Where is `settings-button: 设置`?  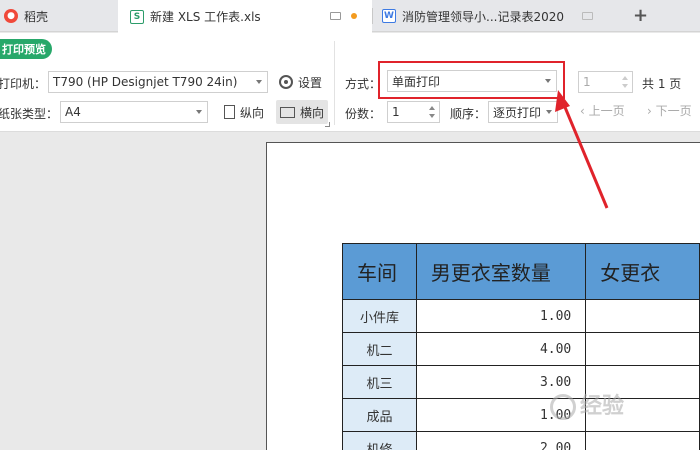
settings-button: 设置 is located at coordinates (300, 82).